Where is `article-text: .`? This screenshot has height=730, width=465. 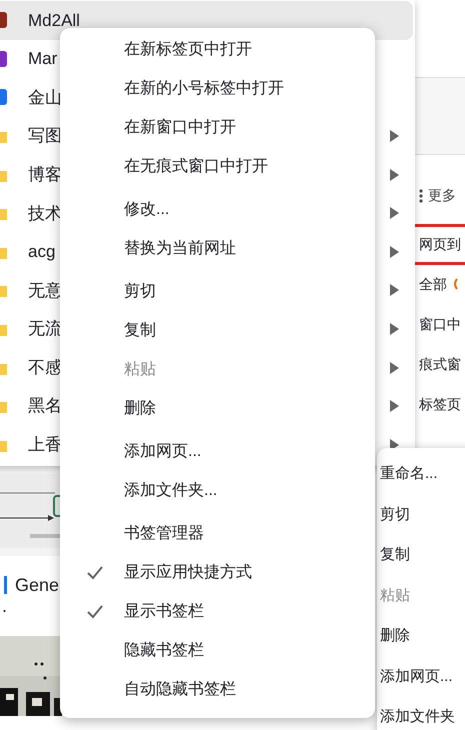
article-text: . is located at coordinates (5, 606).